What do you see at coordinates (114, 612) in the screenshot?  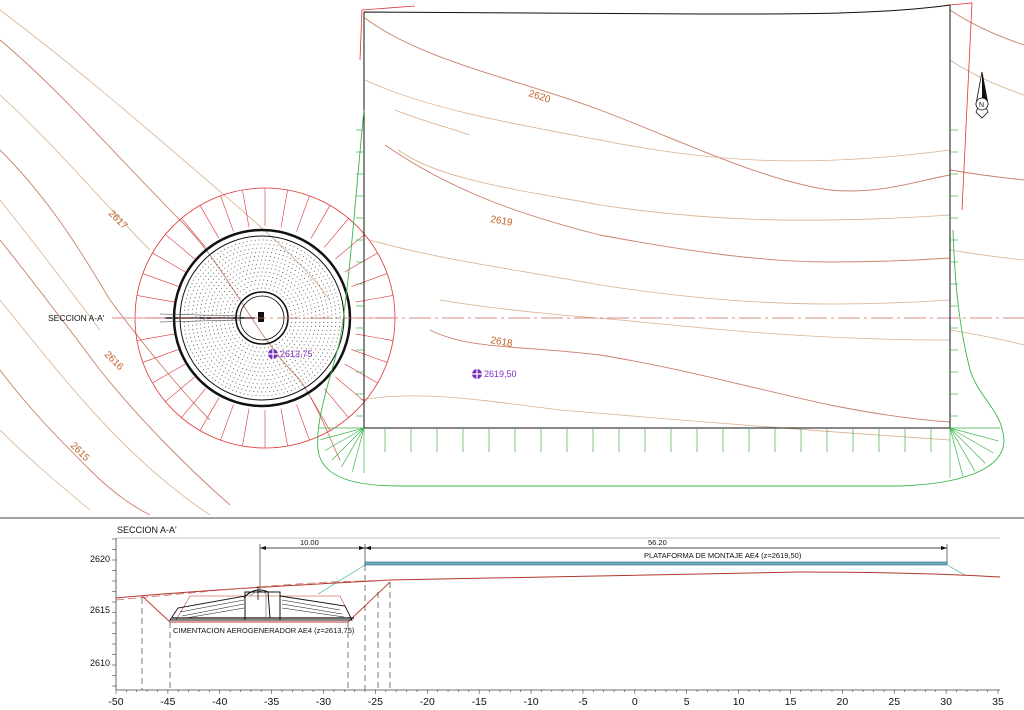 I see `y-minor-ticks` at bounding box center [114, 612].